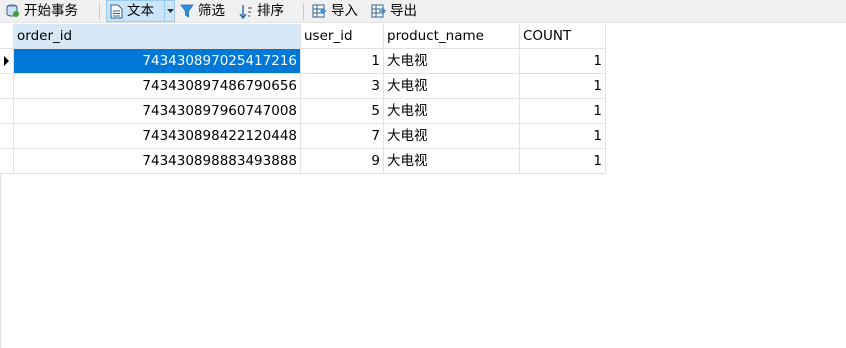 The height and width of the screenshot is (348, 846). I want to click on sort-button: 排序, so click(261, 11).